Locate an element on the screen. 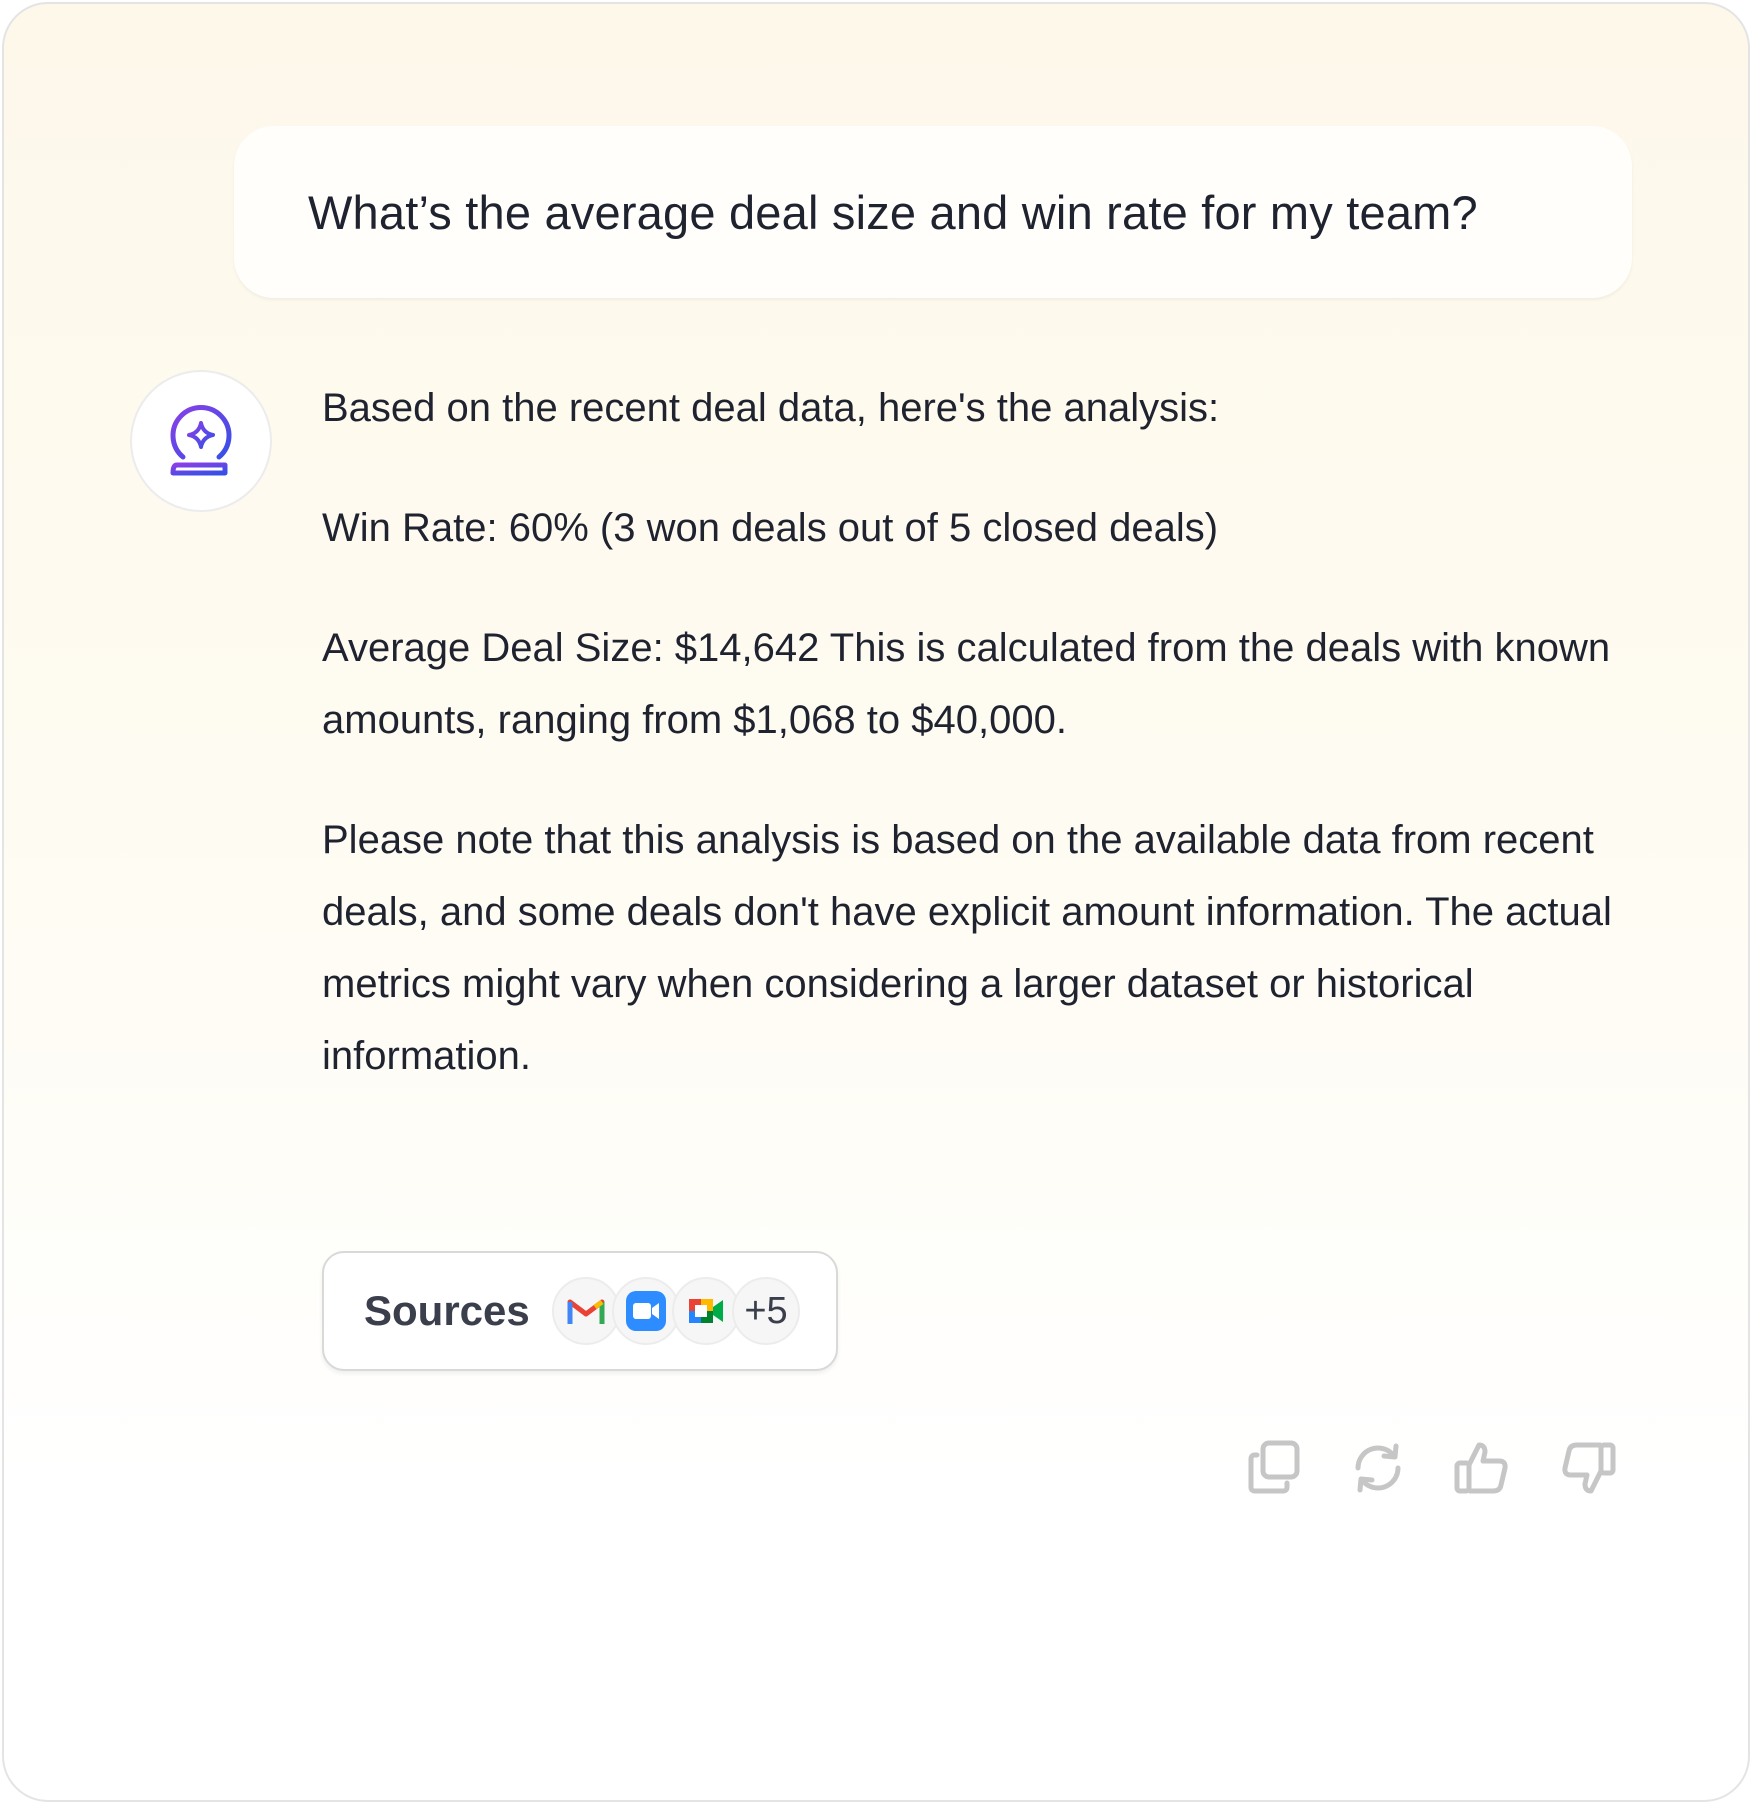 The height and width of the screenshot is (1809, 1752). assistant-avatar is located at coordinates (201, 441).